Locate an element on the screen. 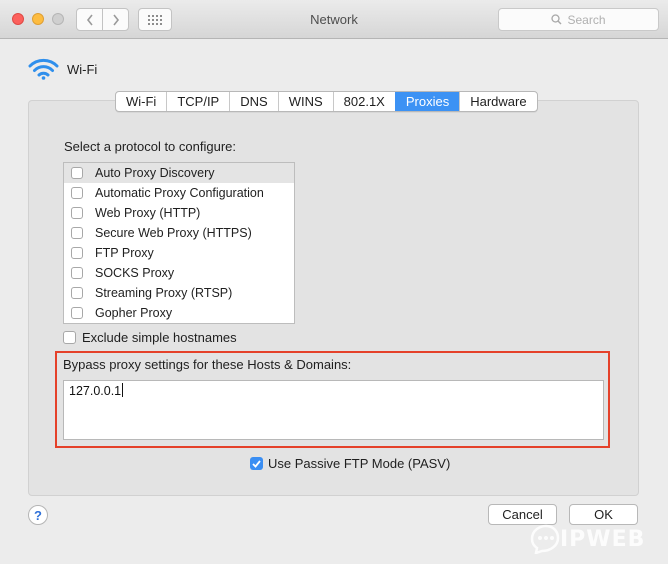  exclude-simple-hostnames: Exclude simple hostnames is located at coordinates (150, 337).